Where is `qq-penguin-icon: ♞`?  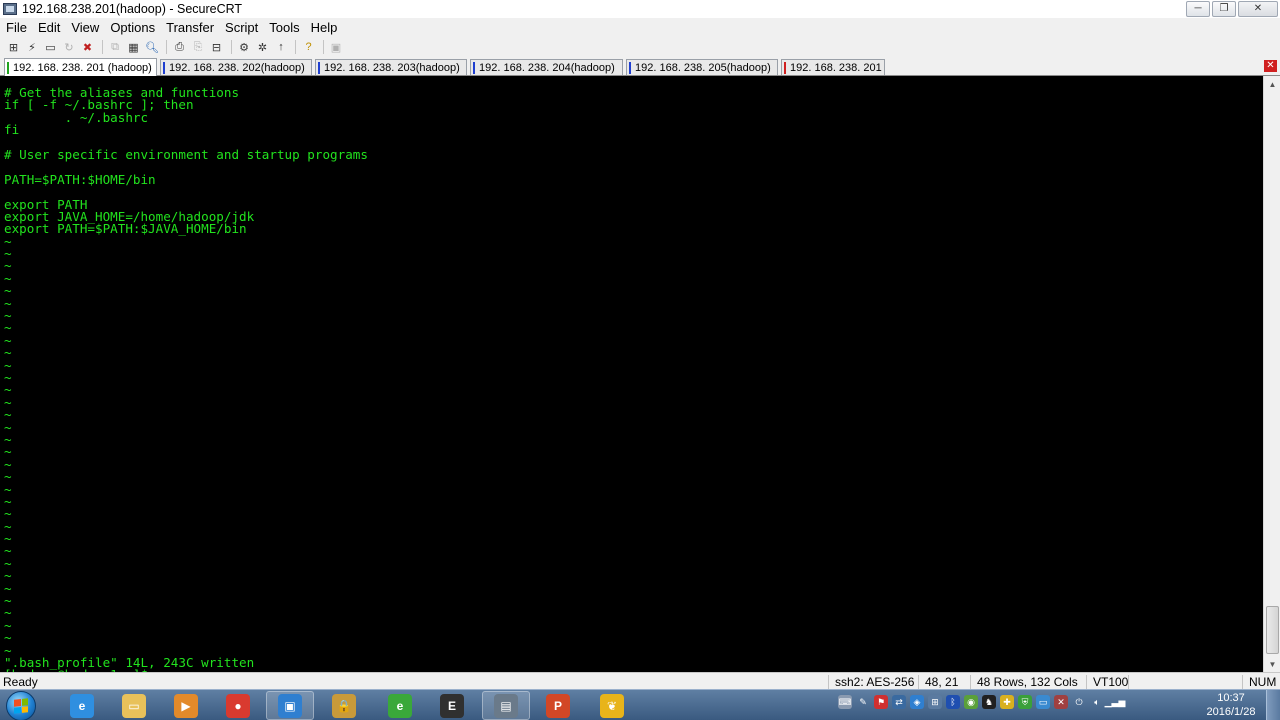 qq-penguin-icon: ♞ is located at coordinates (989, 702).